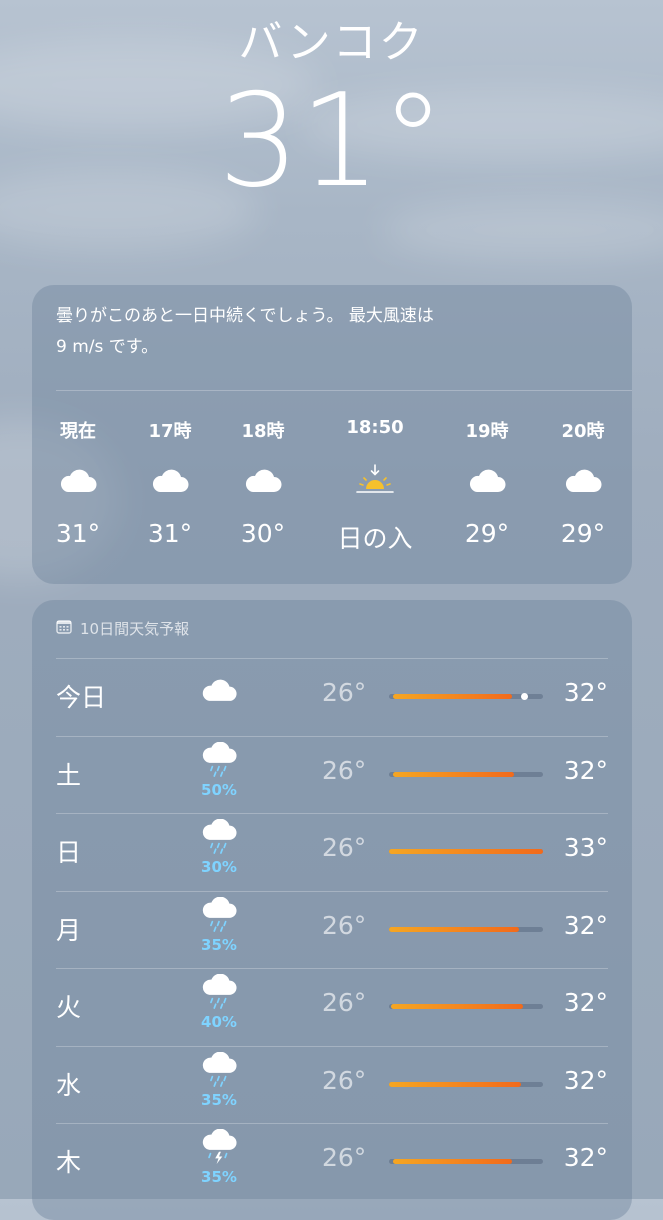 This screenshot has width=663, height=1220. I want to click on forecast-header-label: 10日間天気予報, so click(135, 629).